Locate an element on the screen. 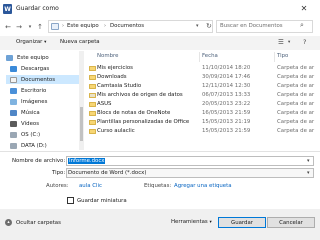 This screenshot has height=240, width=320. nav-item-drive-d: DATA (D:) is located at coordinates (46, 145).